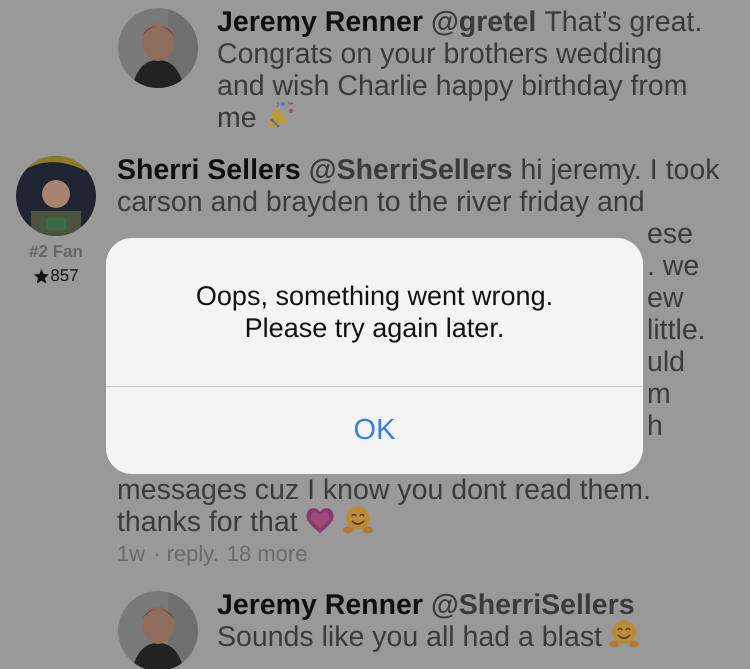 This screenshot has width=750, height=669. Describe the element at coordinates (659, 394) in the screenshot. I see `comment-text: m` at that location.